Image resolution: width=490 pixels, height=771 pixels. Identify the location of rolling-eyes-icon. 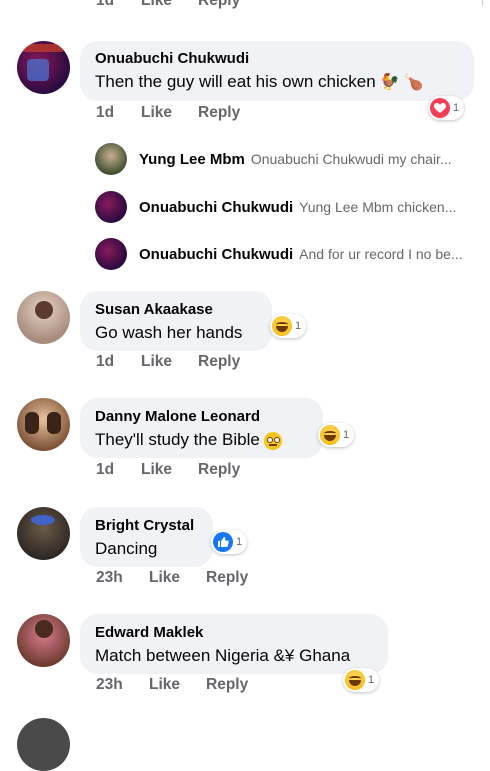
(272, 440).